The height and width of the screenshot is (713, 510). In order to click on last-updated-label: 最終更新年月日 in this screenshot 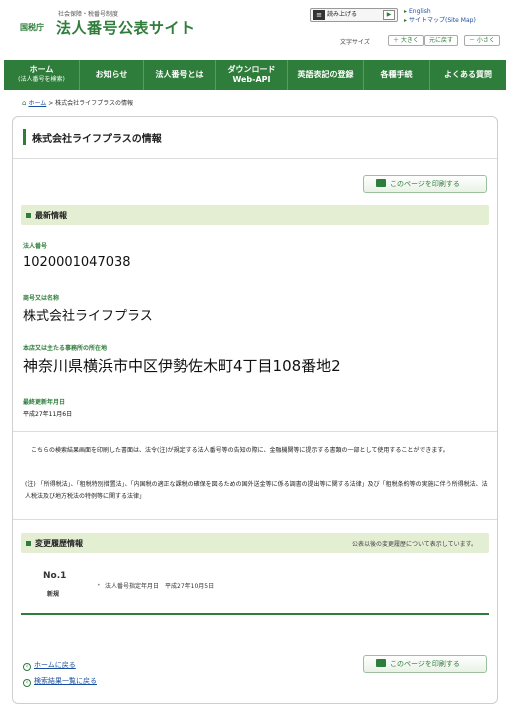, I will do `click(44, 402)`.